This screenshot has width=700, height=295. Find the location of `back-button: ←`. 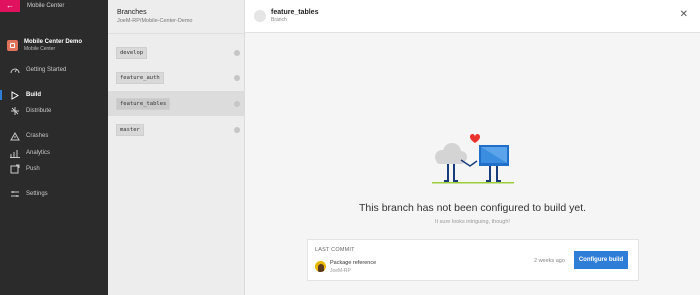

back-button: ← is located at coordinates (10, 6).